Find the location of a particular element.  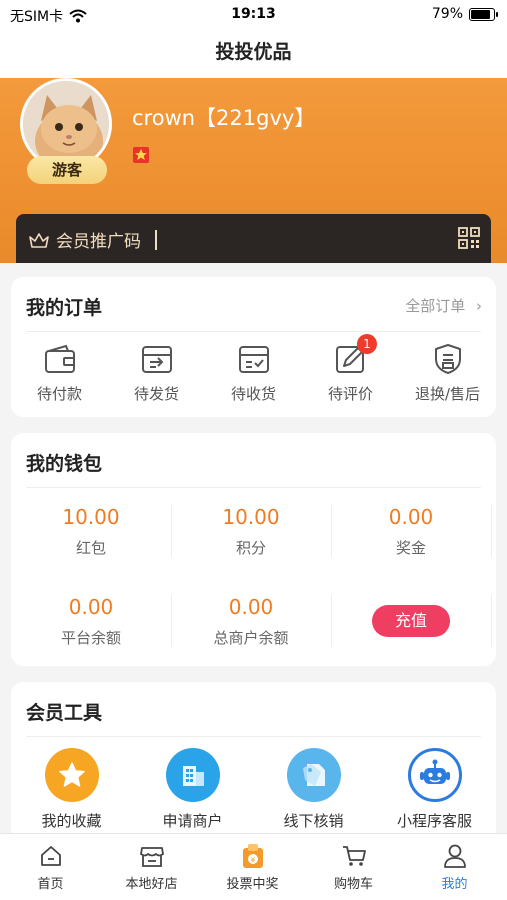

order-label: 待评价 is located at coordinates (350, 394).